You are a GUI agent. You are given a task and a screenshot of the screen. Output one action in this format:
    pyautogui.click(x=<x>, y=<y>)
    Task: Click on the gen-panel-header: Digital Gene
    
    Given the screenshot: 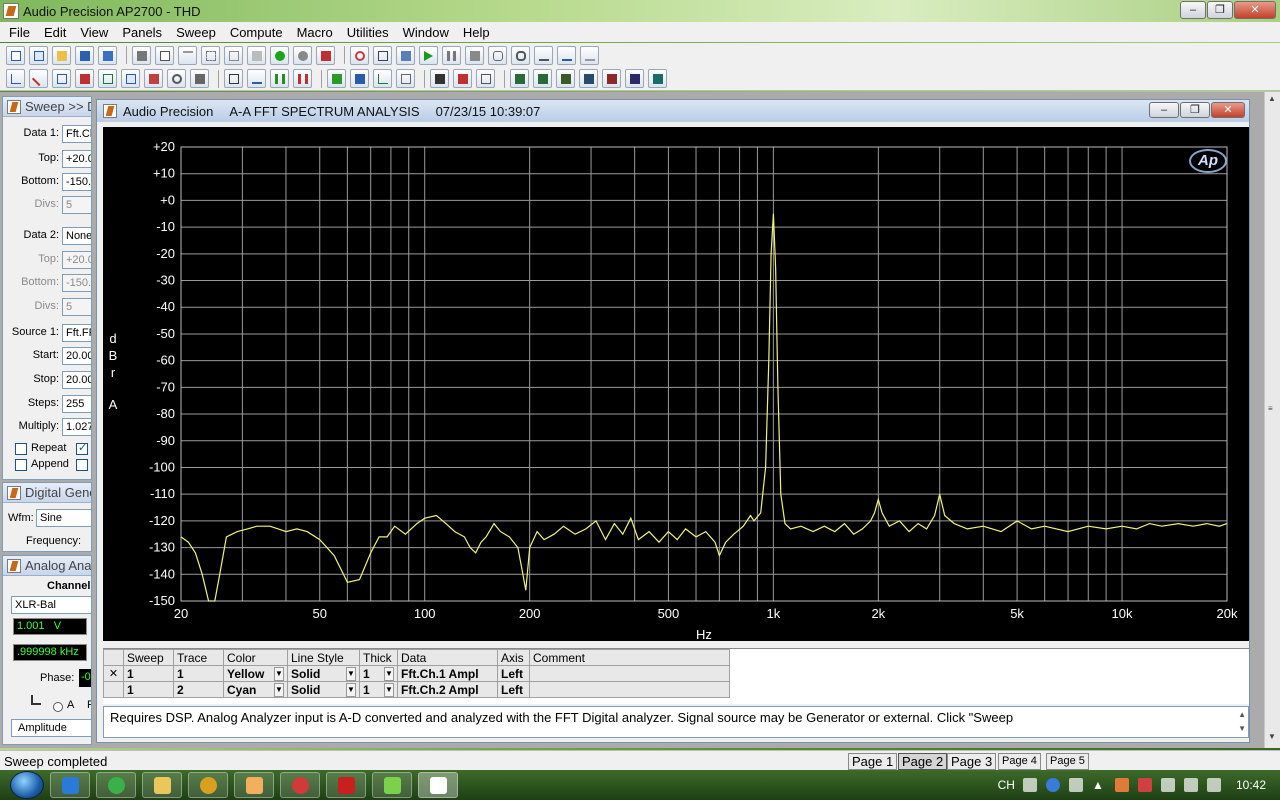 What is the action you would take?
    pyautogui.click(x=47, y=493)
    